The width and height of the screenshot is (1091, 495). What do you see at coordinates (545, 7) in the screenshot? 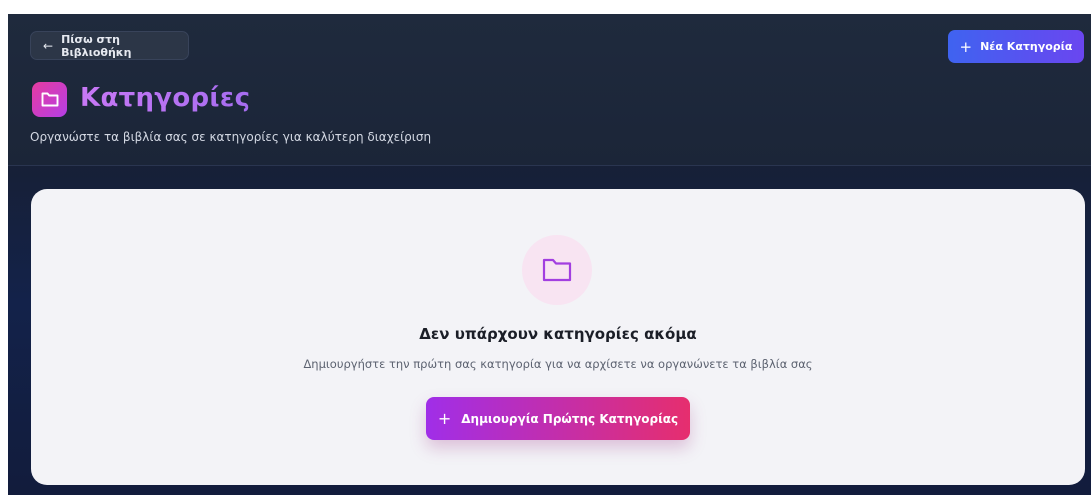
I see `top-clipped-strip` at bounding box center [545, 7].